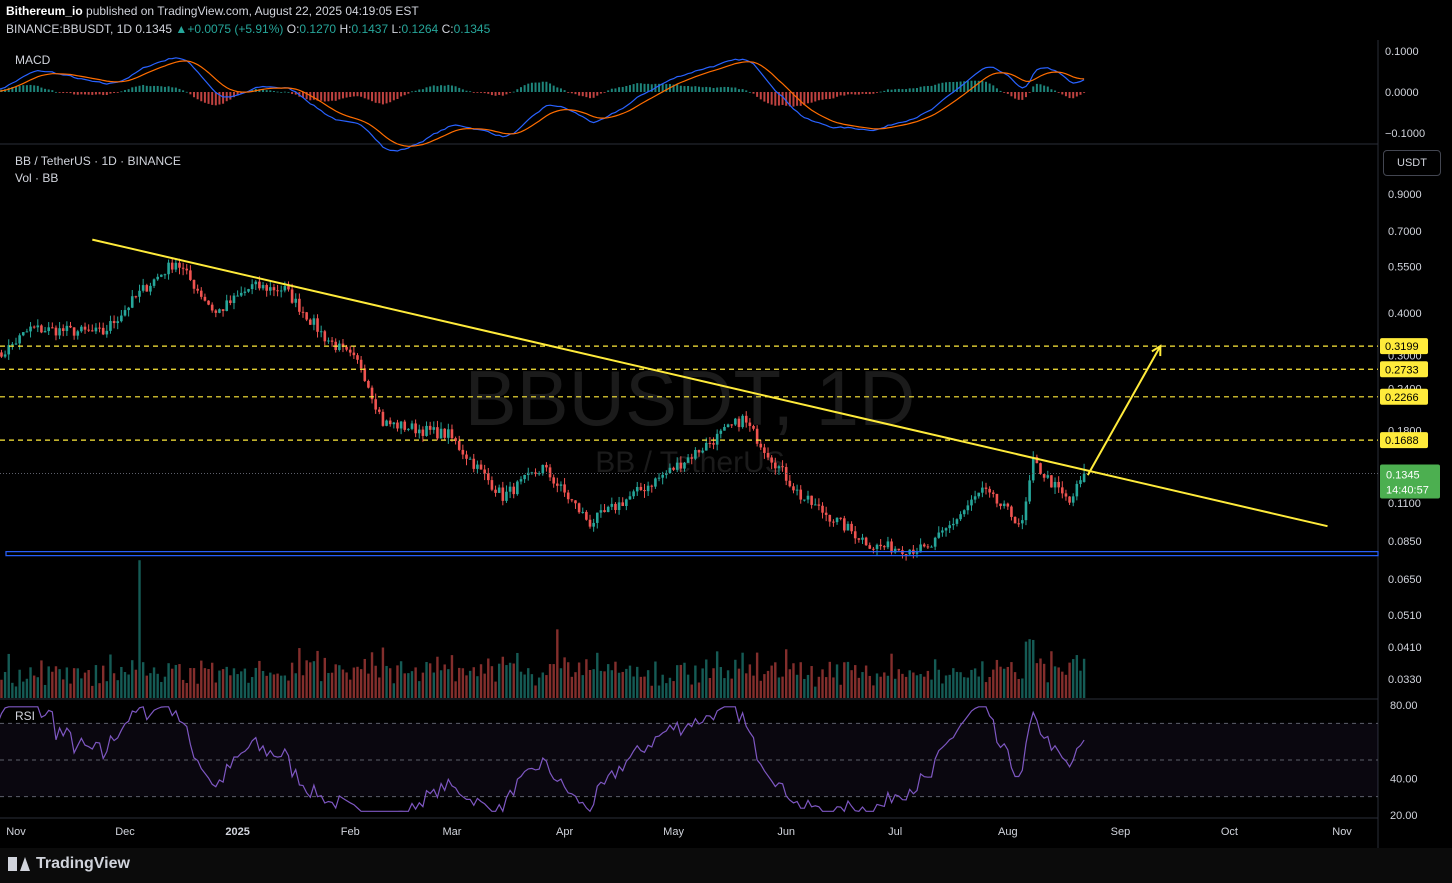 The image size is (1452, 883). What do you see at coordinates (1412, 163) in the screenshot?
I see `currency-button: USDT` at bounding box center [1412, 163].